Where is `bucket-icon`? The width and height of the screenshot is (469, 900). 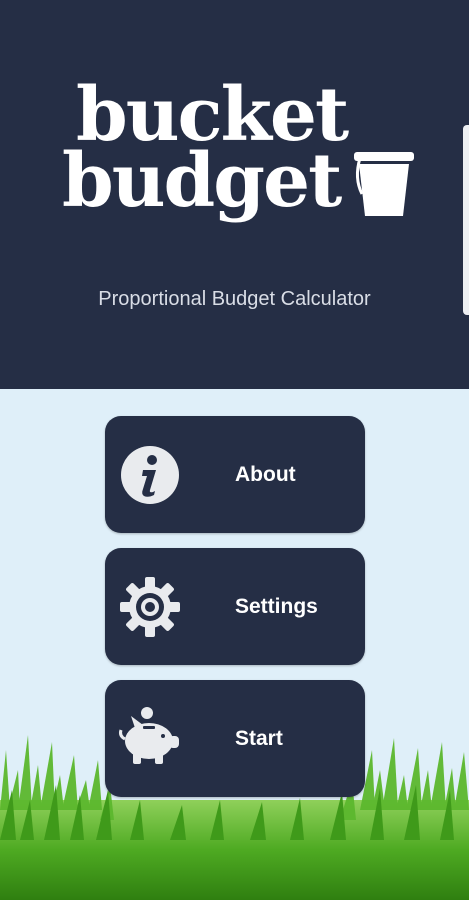
bucket-icon is located at coordinates (384, 184).